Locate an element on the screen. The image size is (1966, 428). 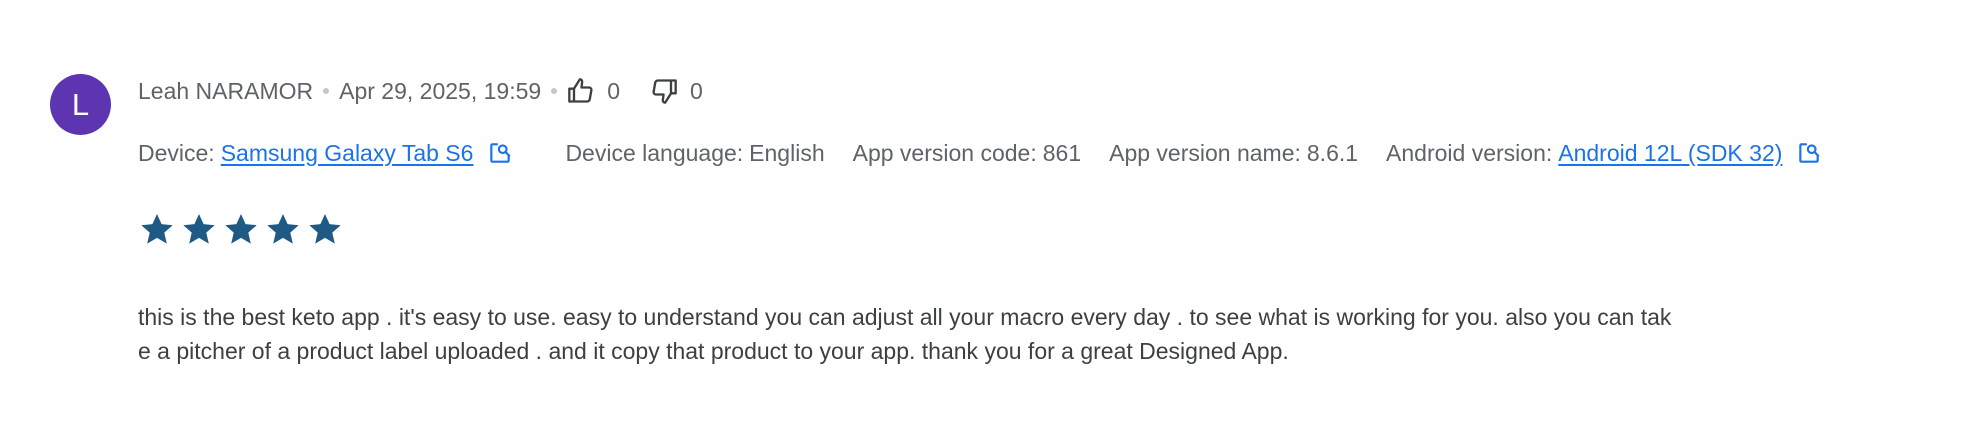
device-language-value: English is located at coordinates (787, 152).